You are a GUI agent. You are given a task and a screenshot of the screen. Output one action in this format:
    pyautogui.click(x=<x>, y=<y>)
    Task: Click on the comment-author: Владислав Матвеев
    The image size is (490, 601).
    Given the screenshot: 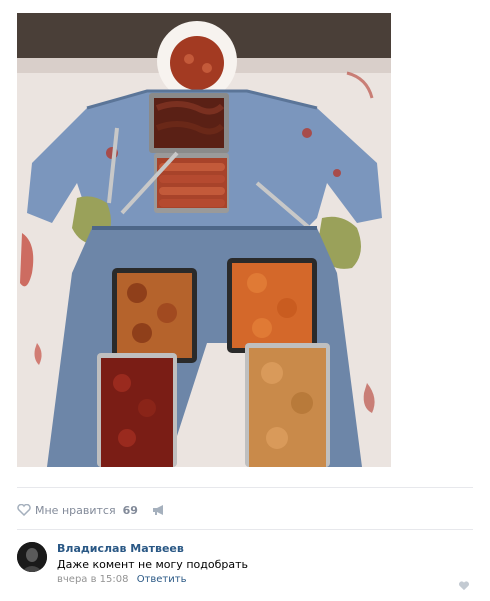 What is the action you would take?
    pyautogui.click(x=120, y=548)
    